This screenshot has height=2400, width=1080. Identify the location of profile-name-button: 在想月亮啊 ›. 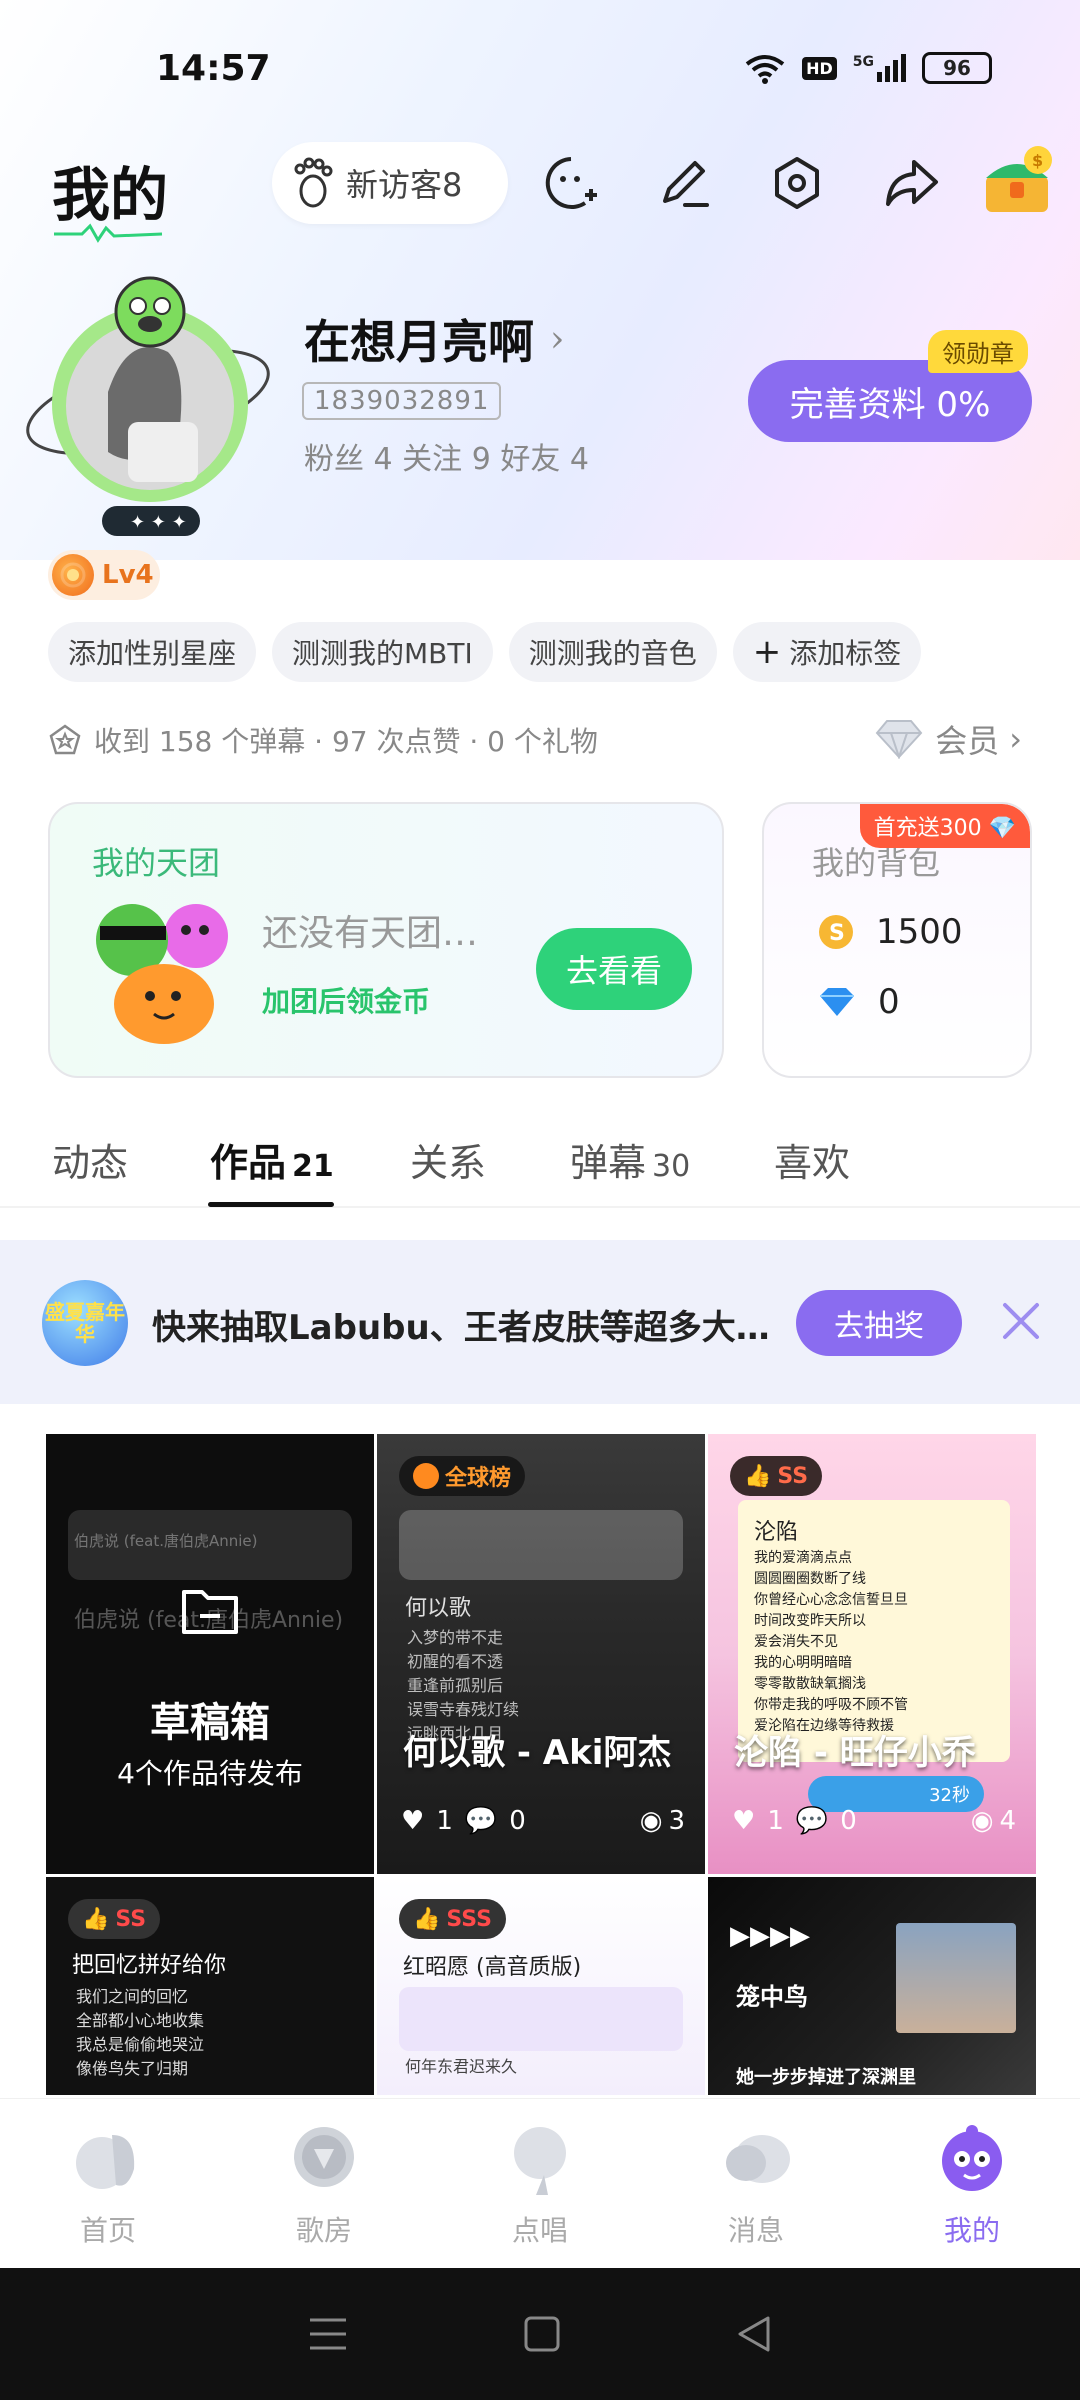
(434, 339).